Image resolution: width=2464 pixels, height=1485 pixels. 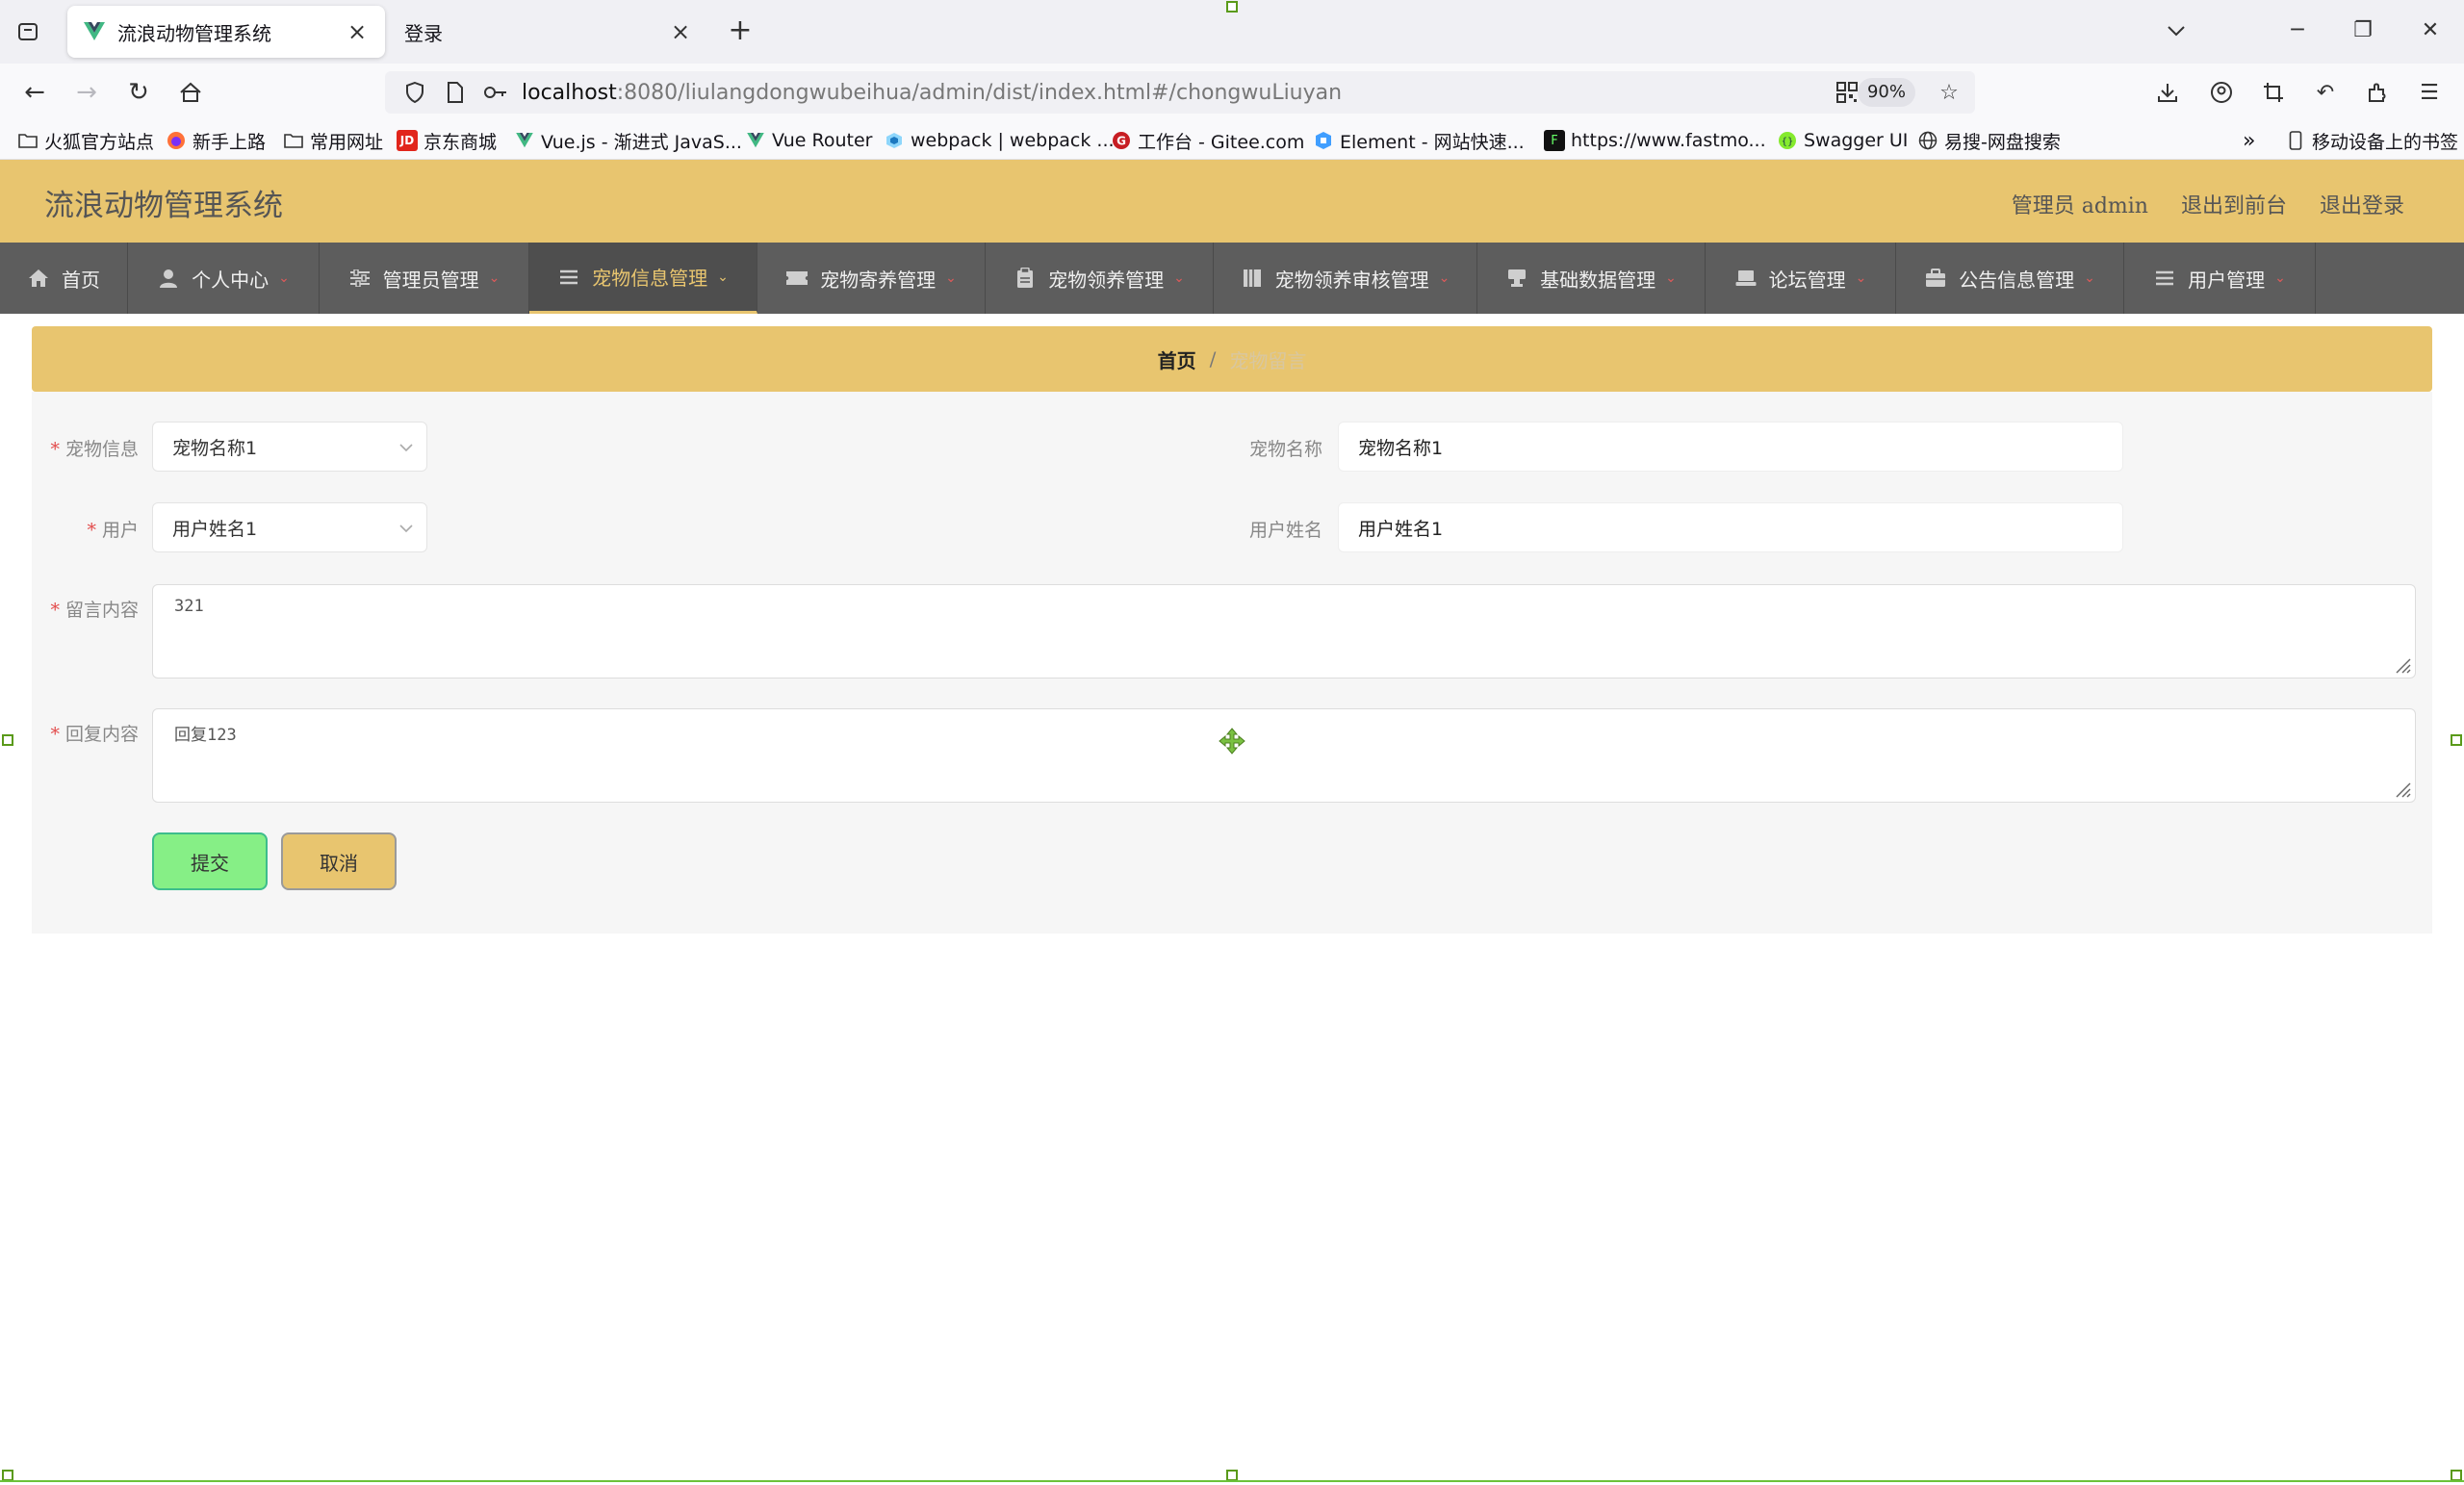 I want to click on menu-item-pet-foster-management: 宠物寄养管理 ⌄, so click(x=871, y=278).